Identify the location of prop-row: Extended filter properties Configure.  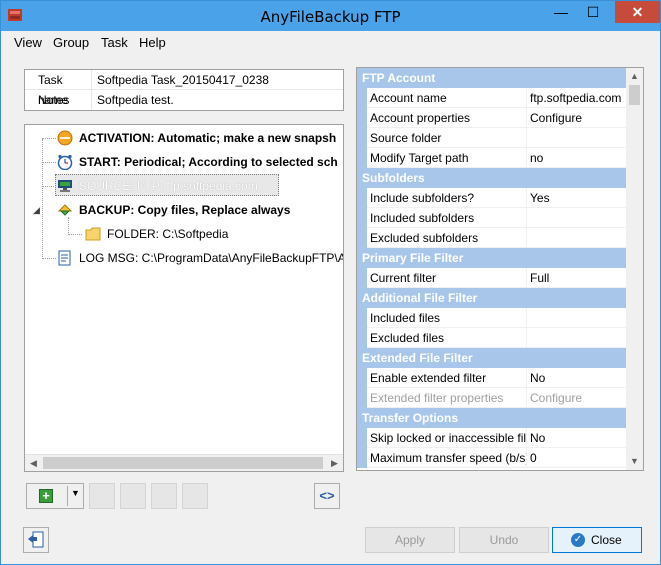
(492, 398).